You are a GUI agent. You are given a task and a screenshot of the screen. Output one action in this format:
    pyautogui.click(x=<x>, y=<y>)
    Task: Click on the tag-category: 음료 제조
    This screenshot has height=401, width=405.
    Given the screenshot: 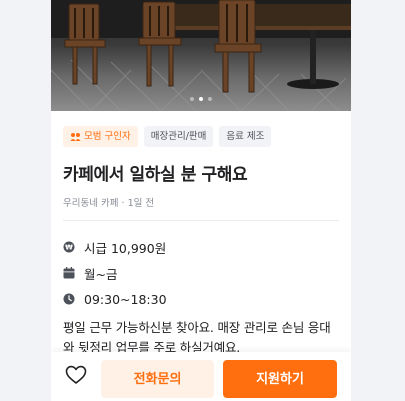 What is the action you would take?
    pyautogui.click(x=245, y=136)
    